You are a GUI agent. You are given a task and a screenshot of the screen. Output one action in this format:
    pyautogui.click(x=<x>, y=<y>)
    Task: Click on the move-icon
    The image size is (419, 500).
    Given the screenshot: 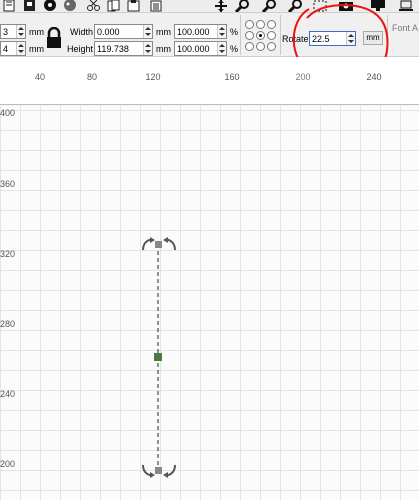 What is the action you would take?
    pyautogui.click(x=223, y=6)
    